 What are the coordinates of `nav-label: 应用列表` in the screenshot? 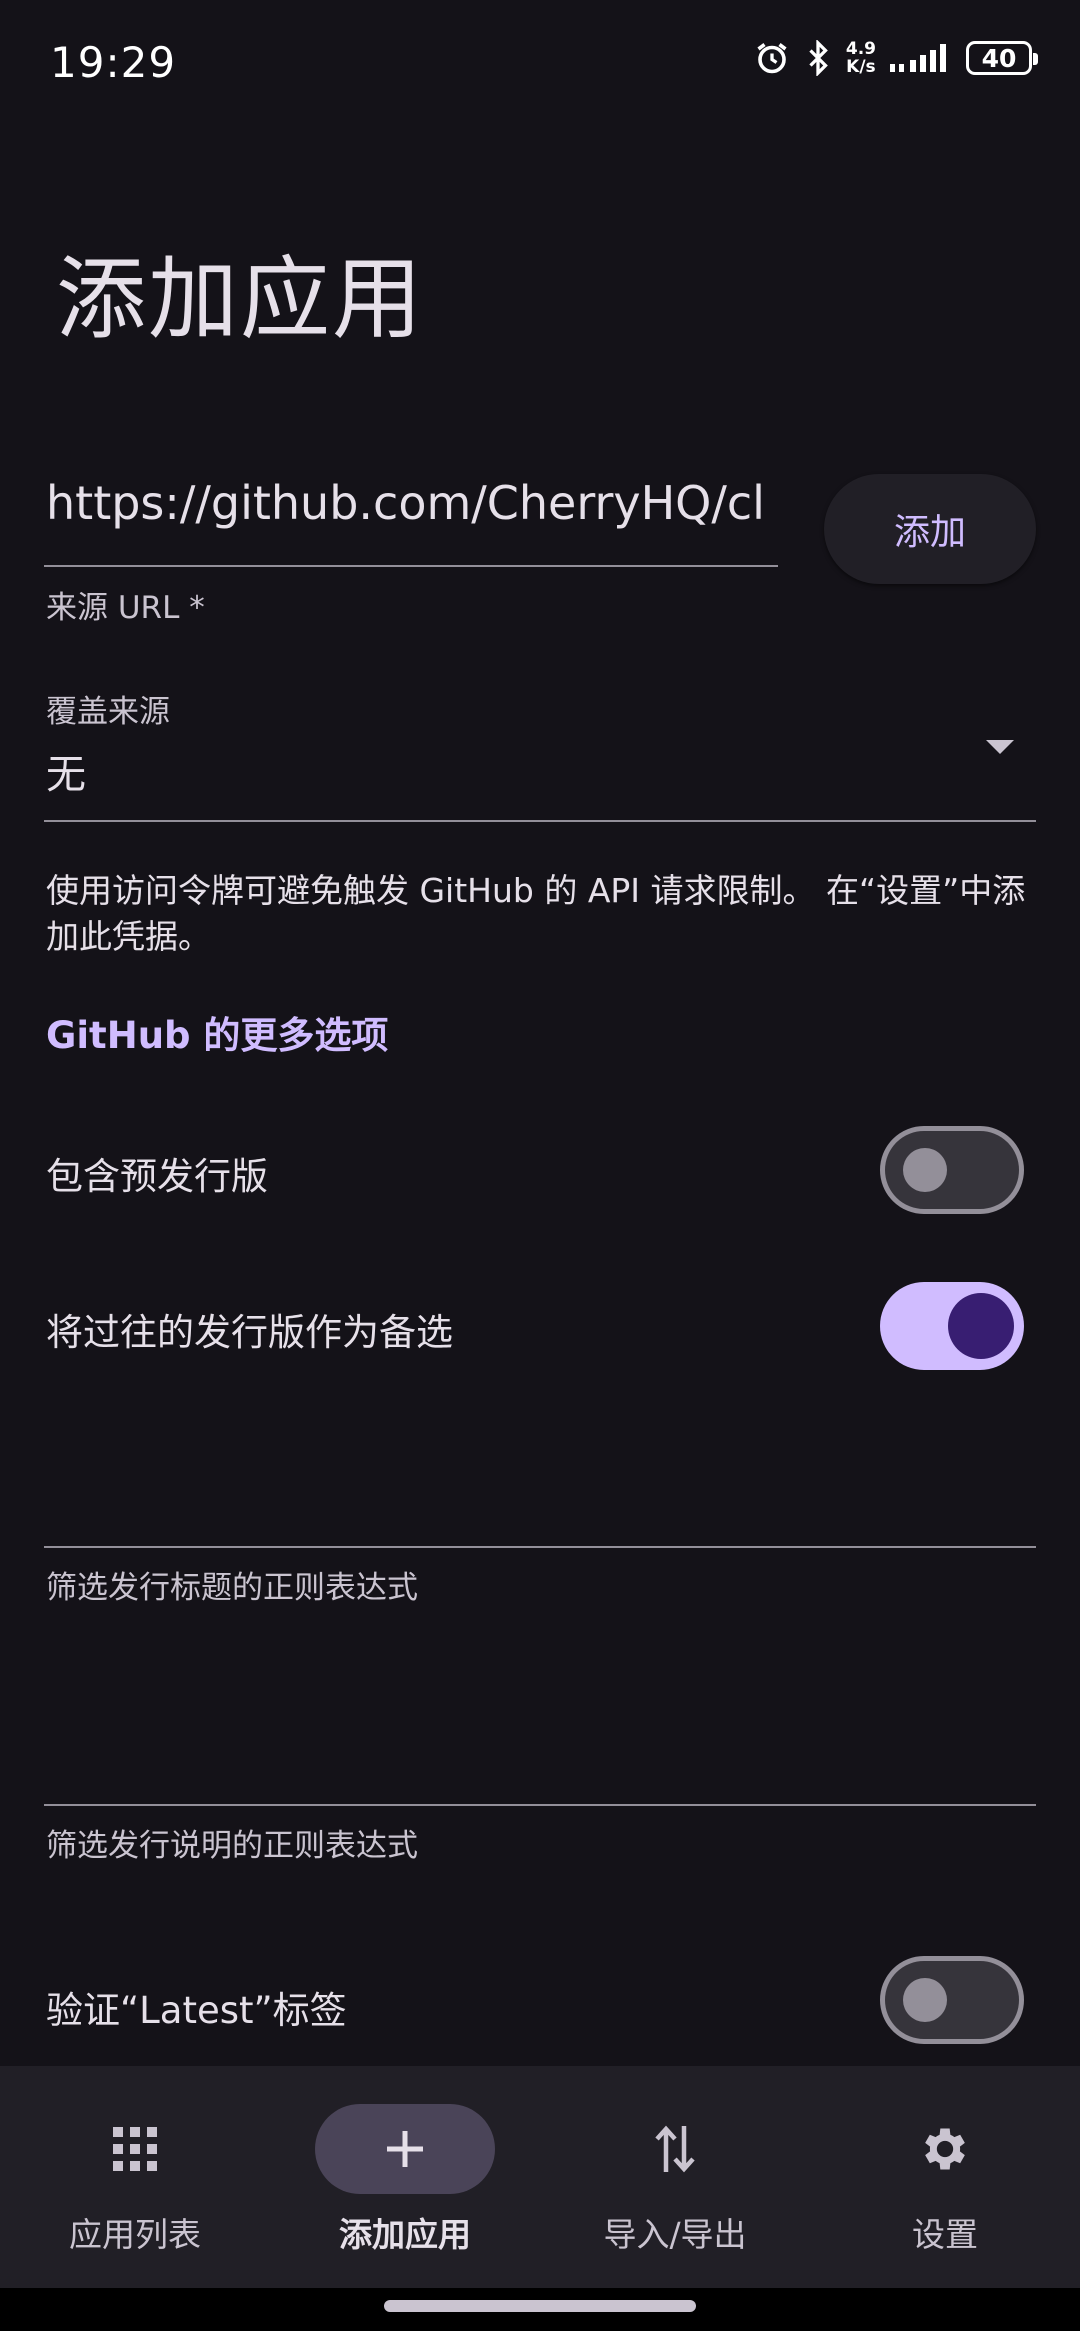 It's located at (135, 2234).